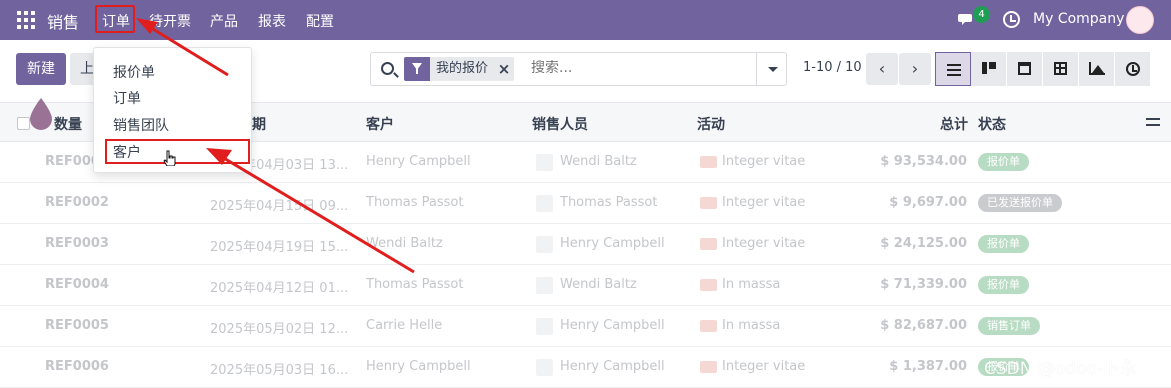 The height and width of the screenshot is (388, 1171). I want to click on menu-item-orders: 订单, so click(127, 98).